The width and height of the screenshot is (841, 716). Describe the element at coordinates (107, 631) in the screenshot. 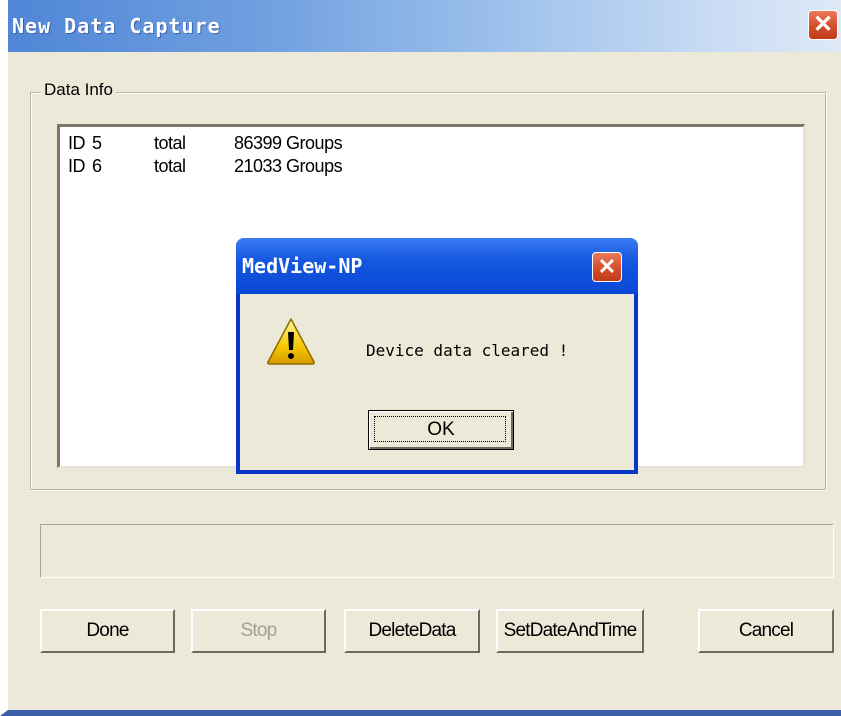

I see `done-button: Done` at that location.